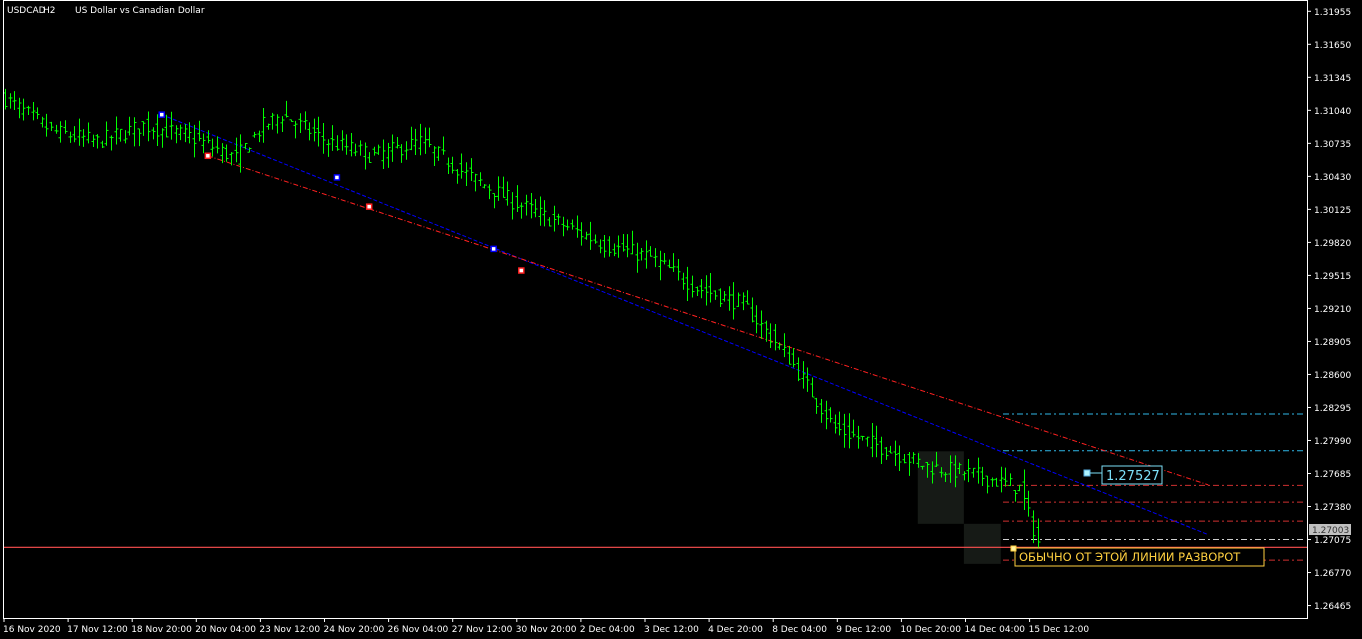 The height and width of the screenshot is (639, 1362). Describe the element at coordinates (418, 630) in the screenshot. I see `time-axis-label: 26 Nov 04:00` at that location.